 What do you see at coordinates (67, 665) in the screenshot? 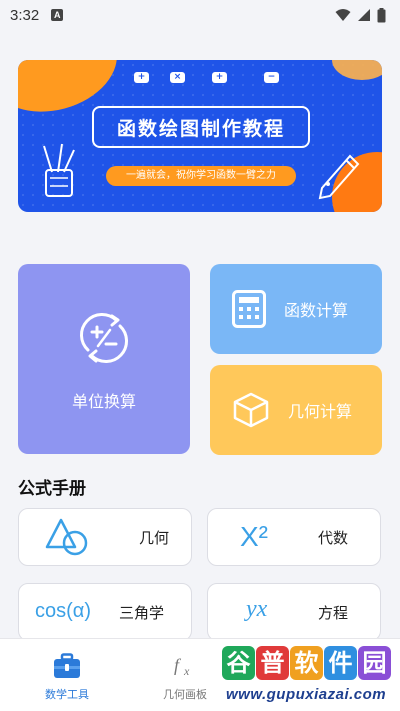
I see `toolbox-icon` at bounding box center [67, 665].